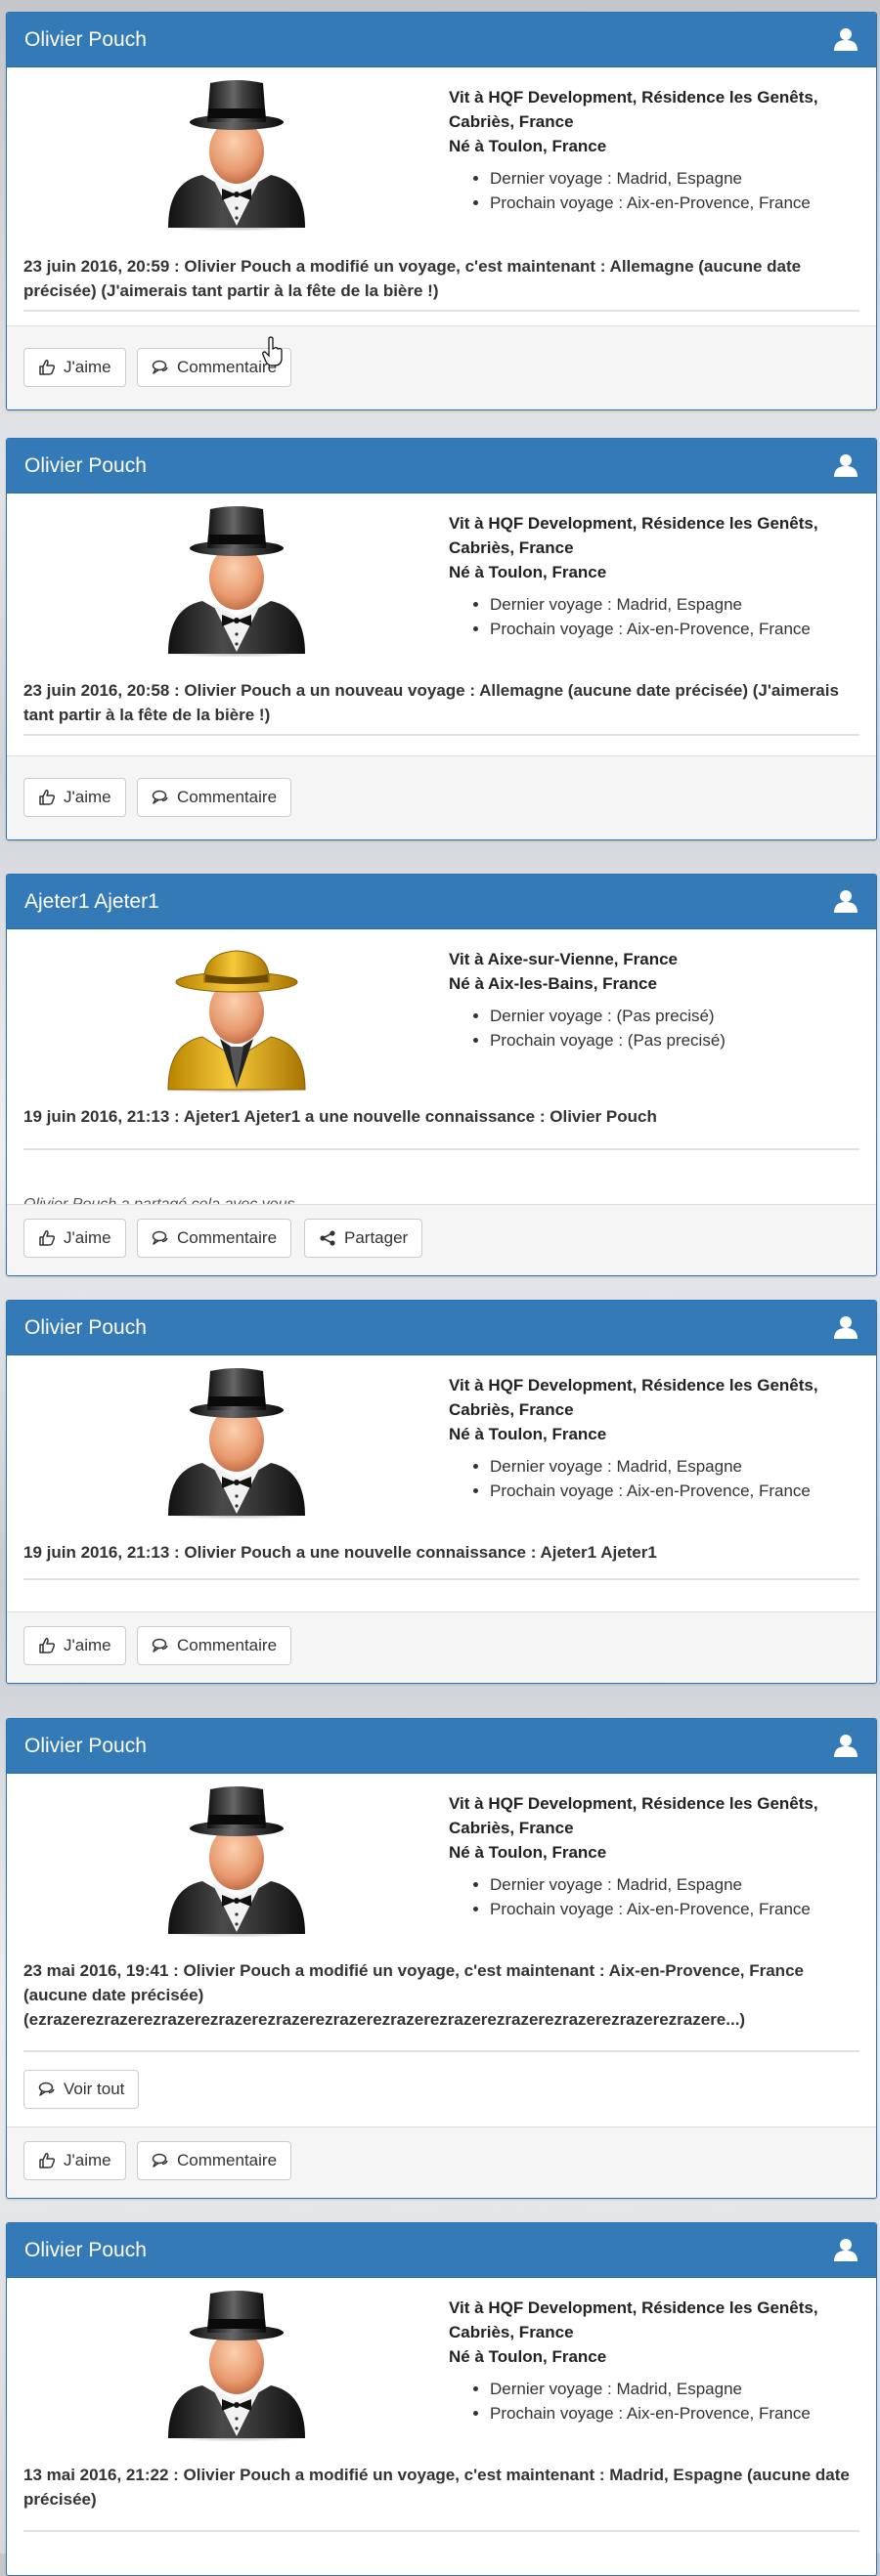 The height and width of the screenshot is (2576, 880). I want to click on born-in: Né à Aix-les-Bains, France, so click(553, 984).